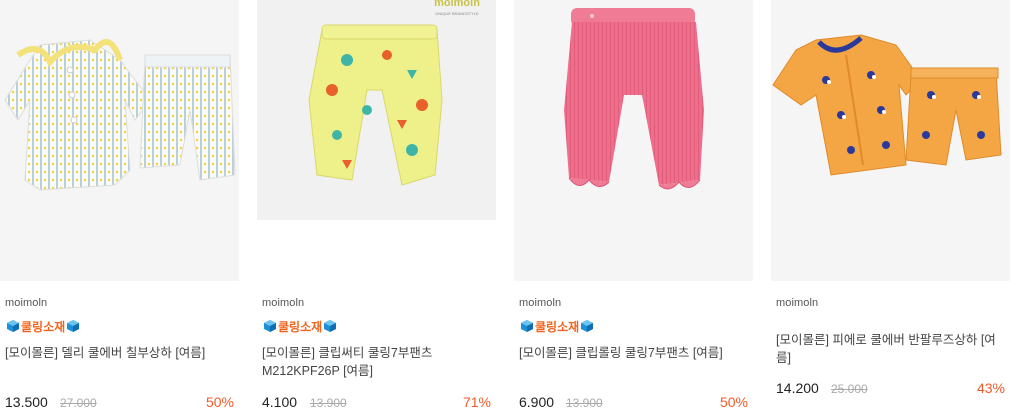 The height and width of the screenshot is (415, 1024). Describe the element at coordinates (891, 349) in the screenshot. I see `product-title: [모이몰른] 피에로 쿨에버 반팔루즈상하 [여름]` at that location.